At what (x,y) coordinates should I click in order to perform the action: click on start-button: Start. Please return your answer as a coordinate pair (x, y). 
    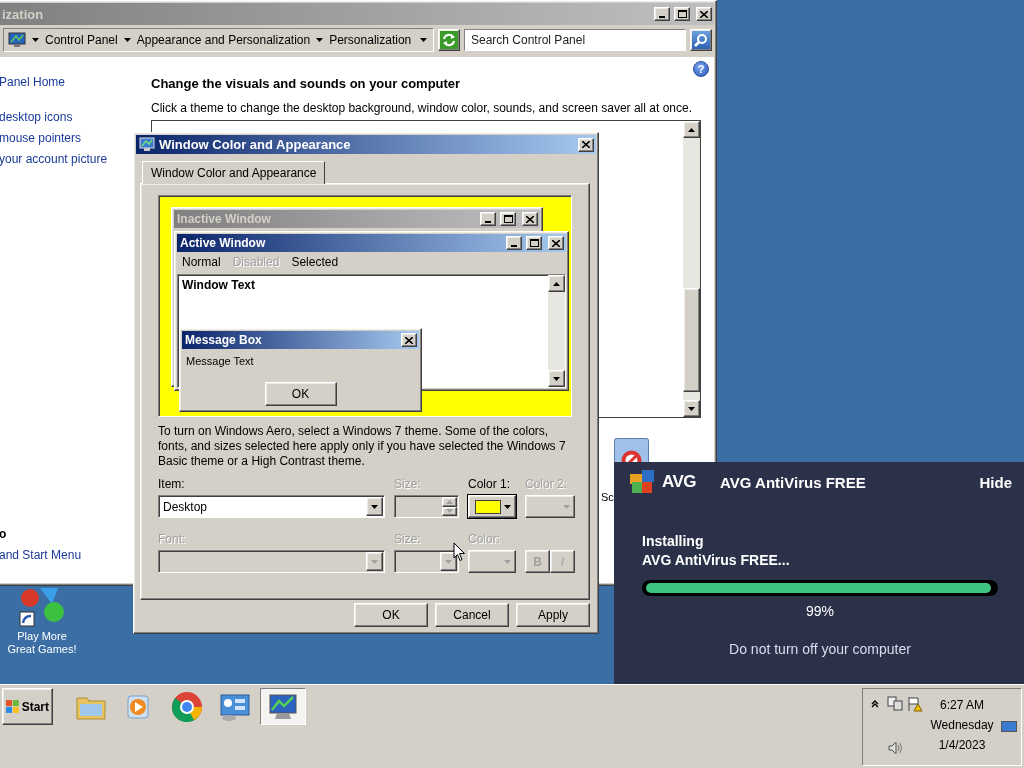
    Looking at the image, I should click on (27, 706).